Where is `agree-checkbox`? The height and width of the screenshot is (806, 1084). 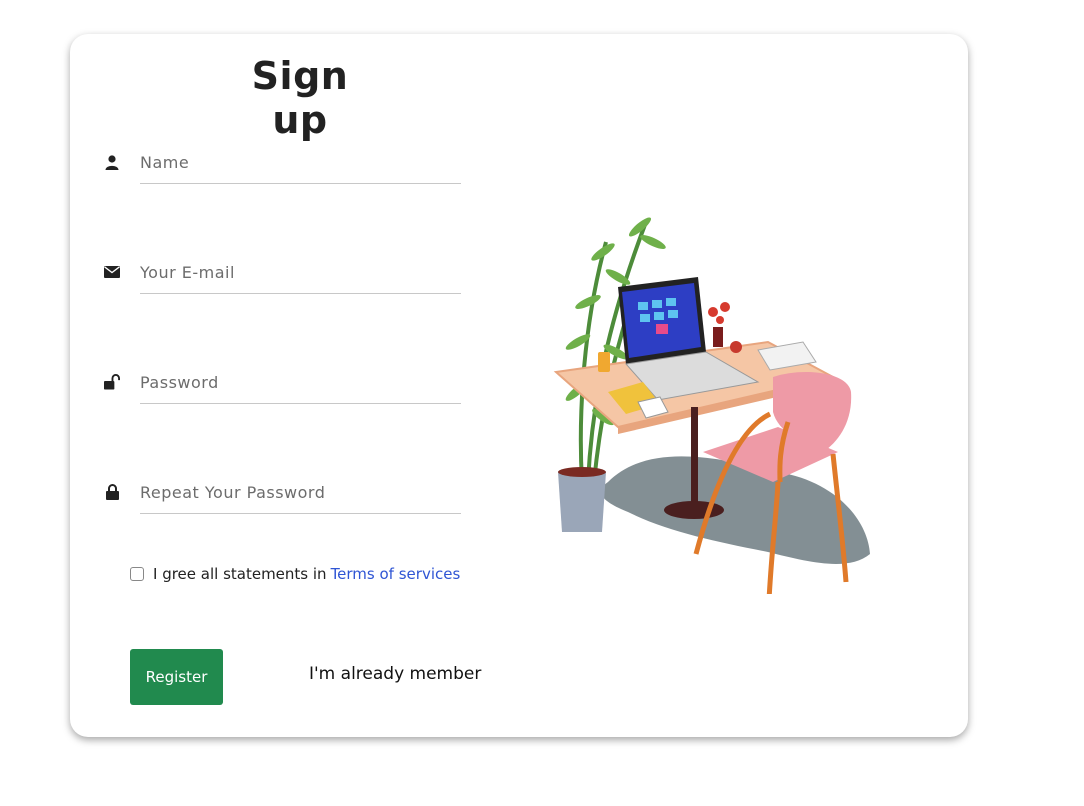 agree-checkbox is located at coordinates (137, 574).